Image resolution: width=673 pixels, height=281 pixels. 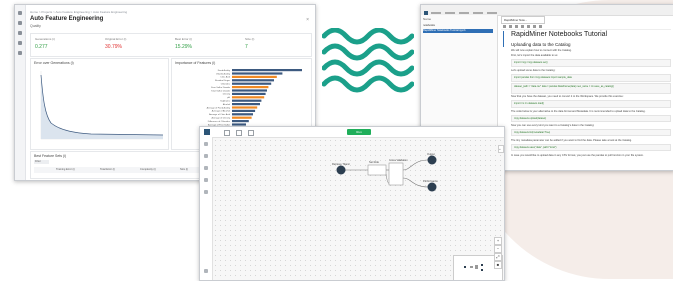 I want to click on operator-label: Cross Validation, so click(x=398, y=160).